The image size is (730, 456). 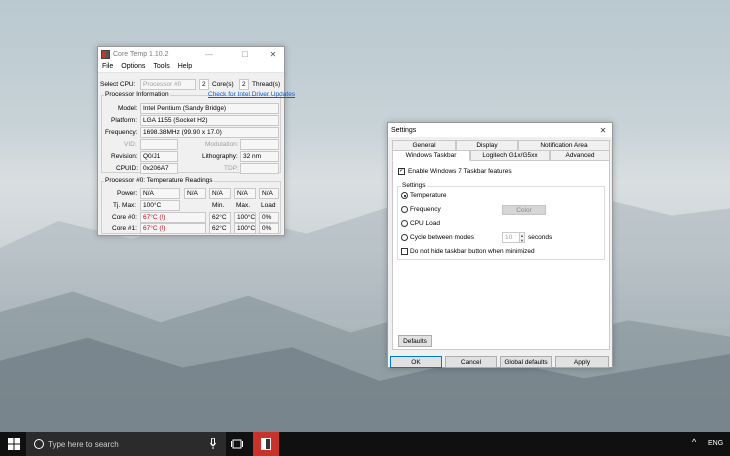 I want to click on windows-start-icon, so click(x=14, y=444).